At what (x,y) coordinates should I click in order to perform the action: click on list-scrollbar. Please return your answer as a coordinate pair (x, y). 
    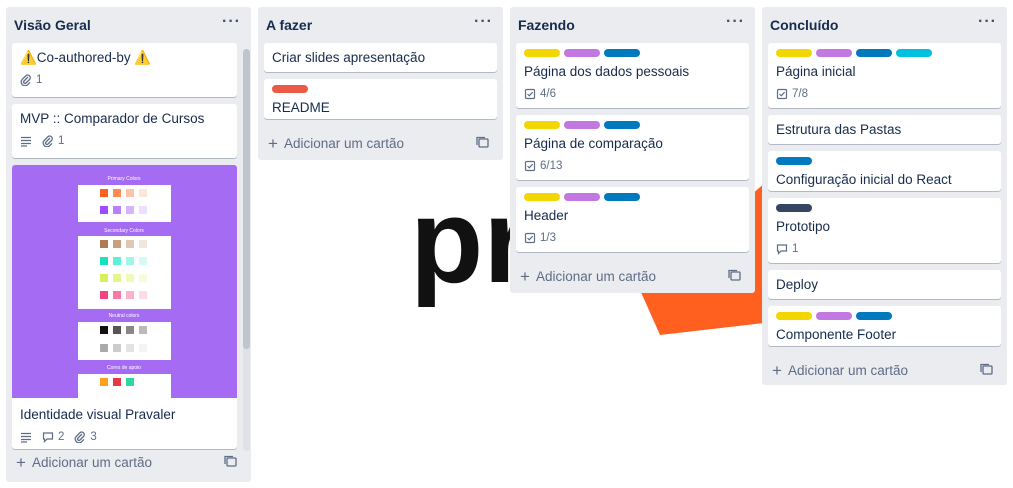
    Looking at the image, I should click on (246, 250).